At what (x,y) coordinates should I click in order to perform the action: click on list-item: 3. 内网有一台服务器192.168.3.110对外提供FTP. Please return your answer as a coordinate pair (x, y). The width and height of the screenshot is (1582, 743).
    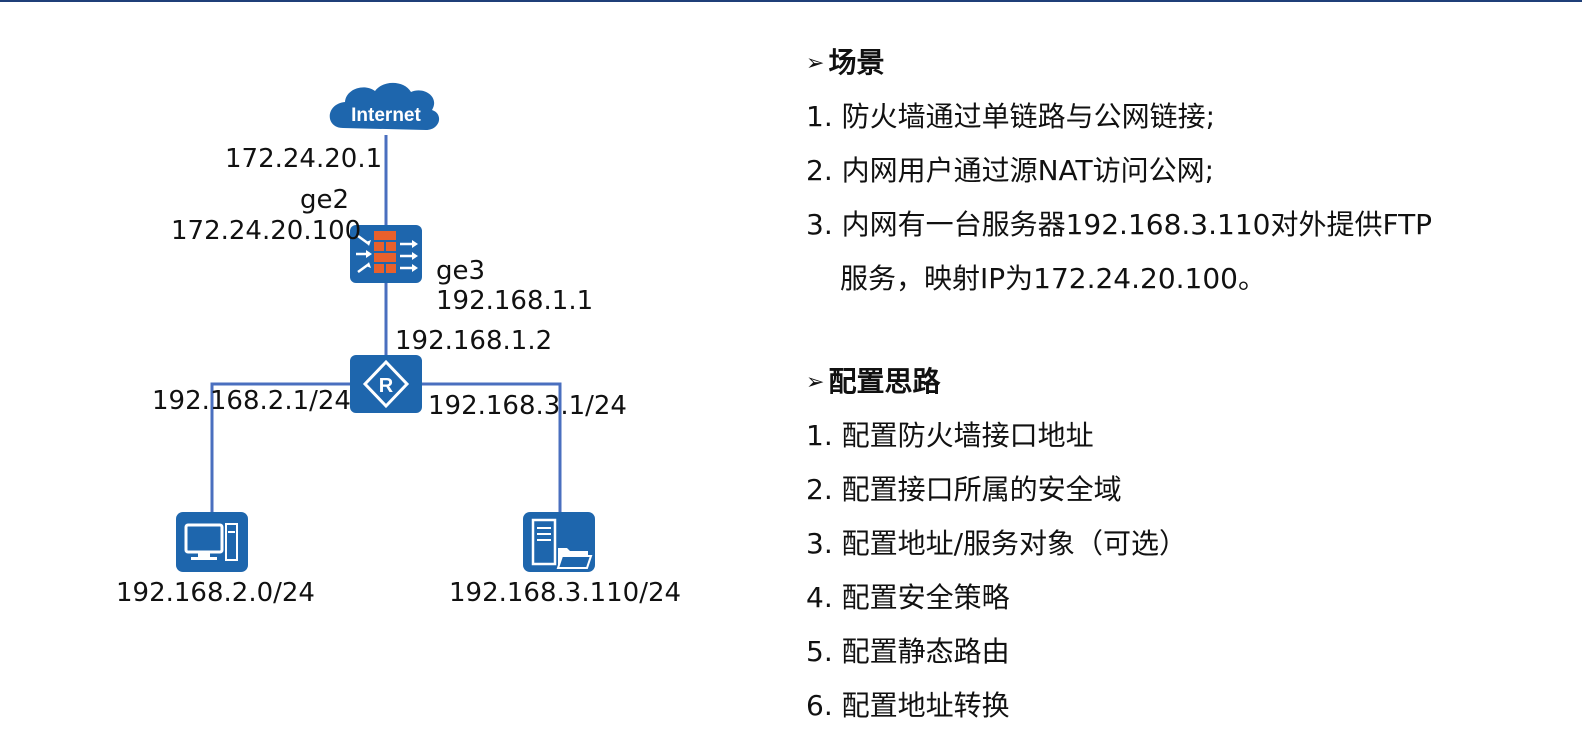
    Looking at the image, I should click on (1119, 224).